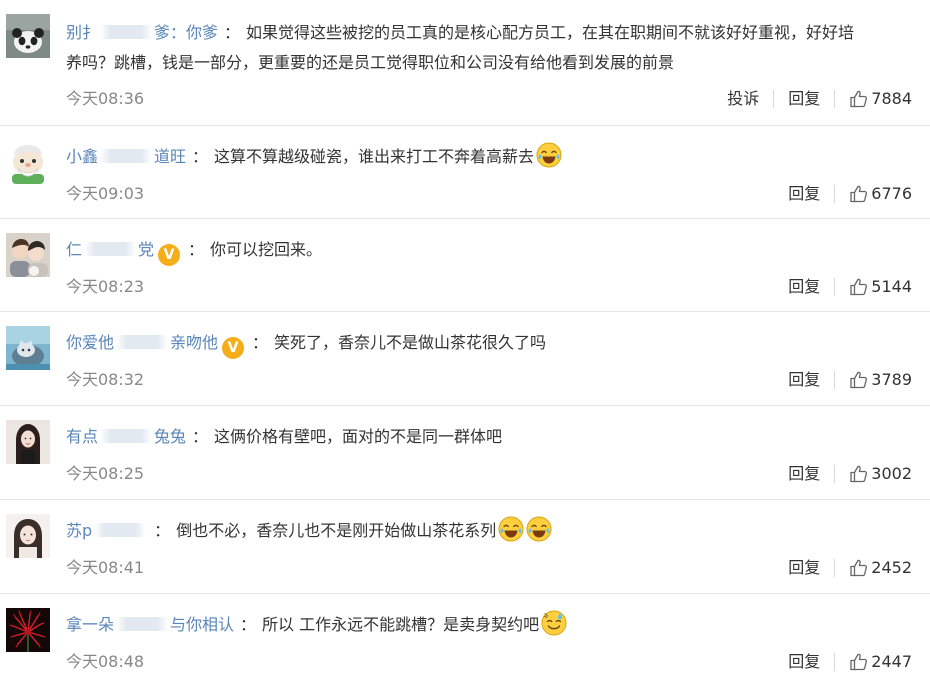 The width and height of the screenshot is (930, 688). I want to click on comment-actions: 回复 2452, so click(850, 568).